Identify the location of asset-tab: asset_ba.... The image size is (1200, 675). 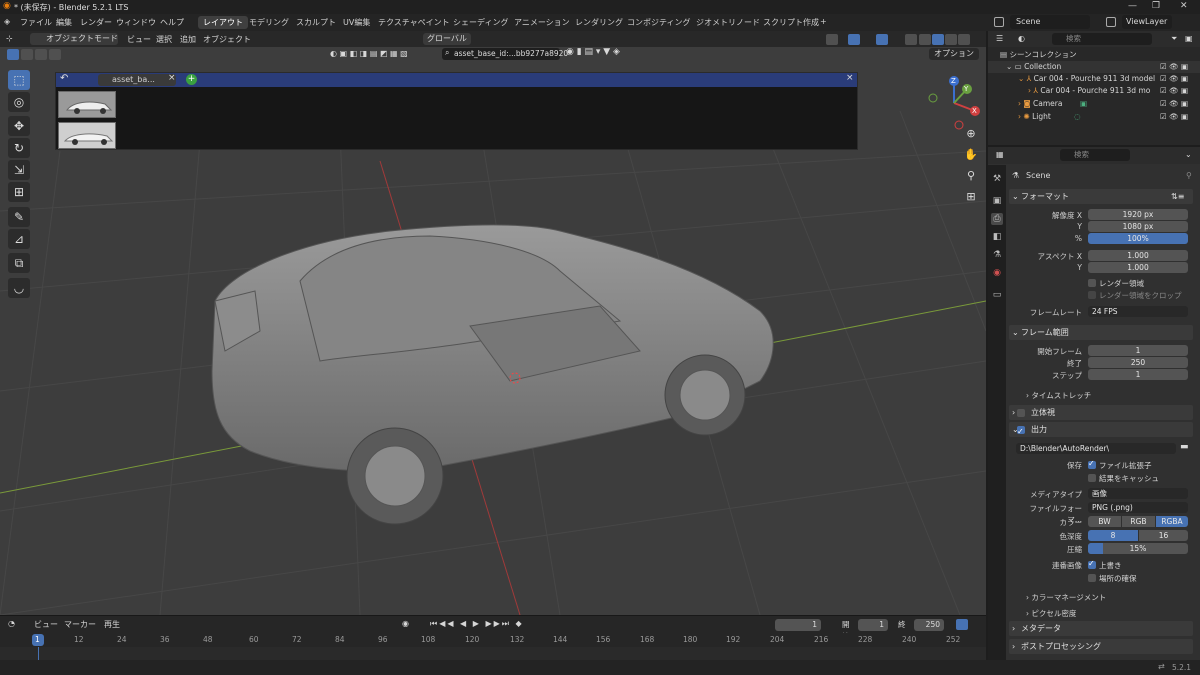
(137, 80).